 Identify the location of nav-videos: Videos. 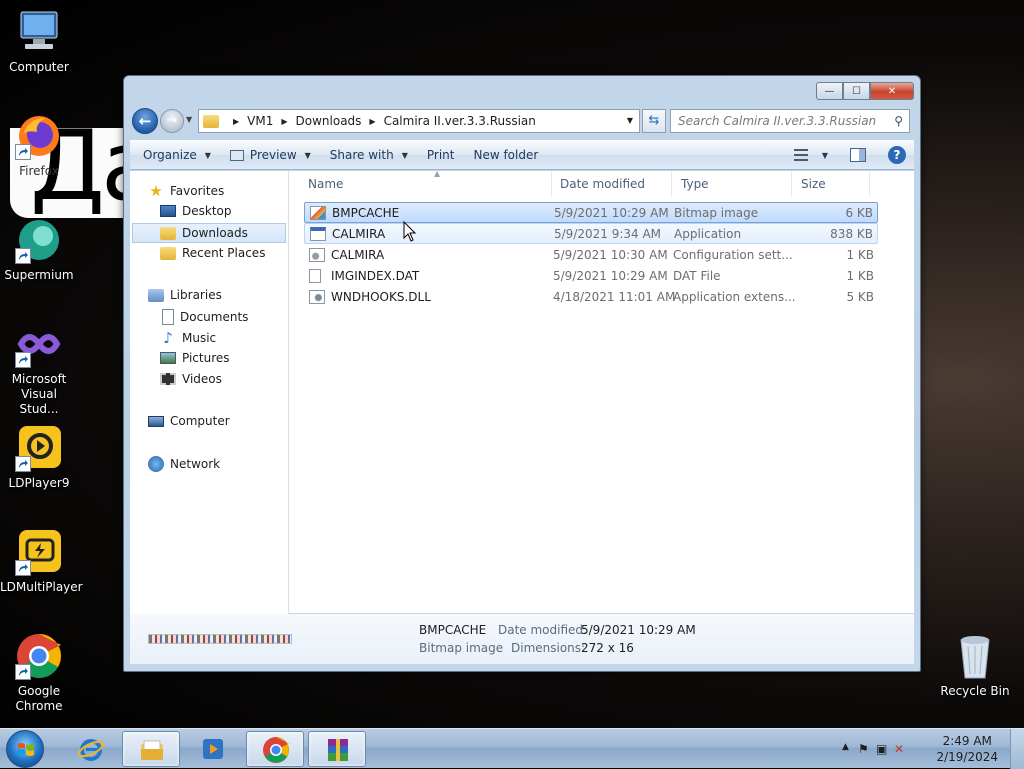
(191, 379).